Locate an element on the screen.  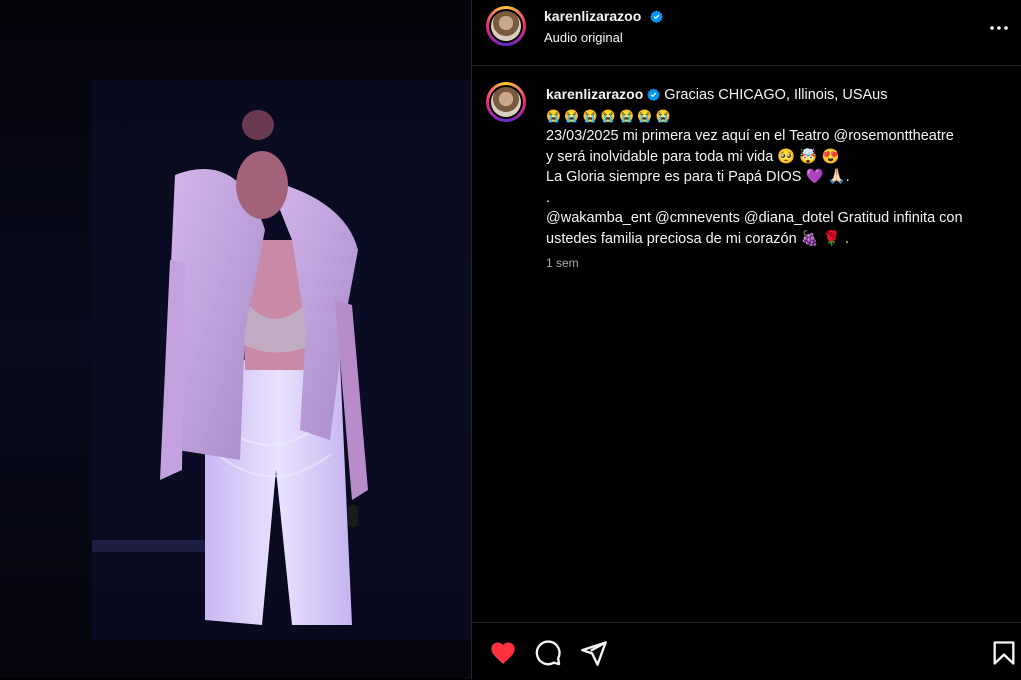
comment-icon is located at coordinates (548, 653).